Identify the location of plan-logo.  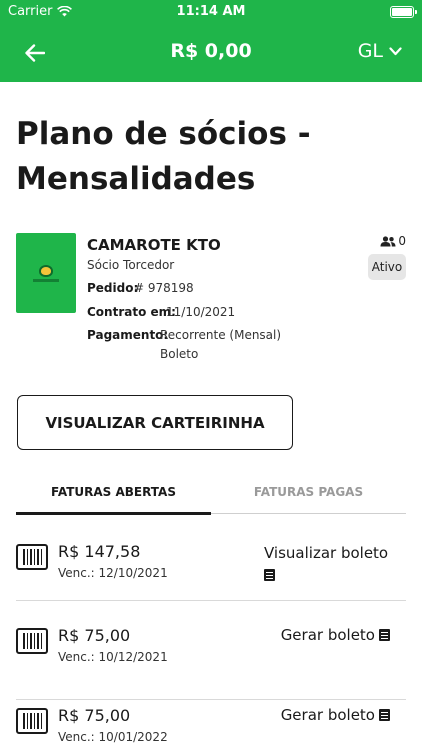
(46, 273).